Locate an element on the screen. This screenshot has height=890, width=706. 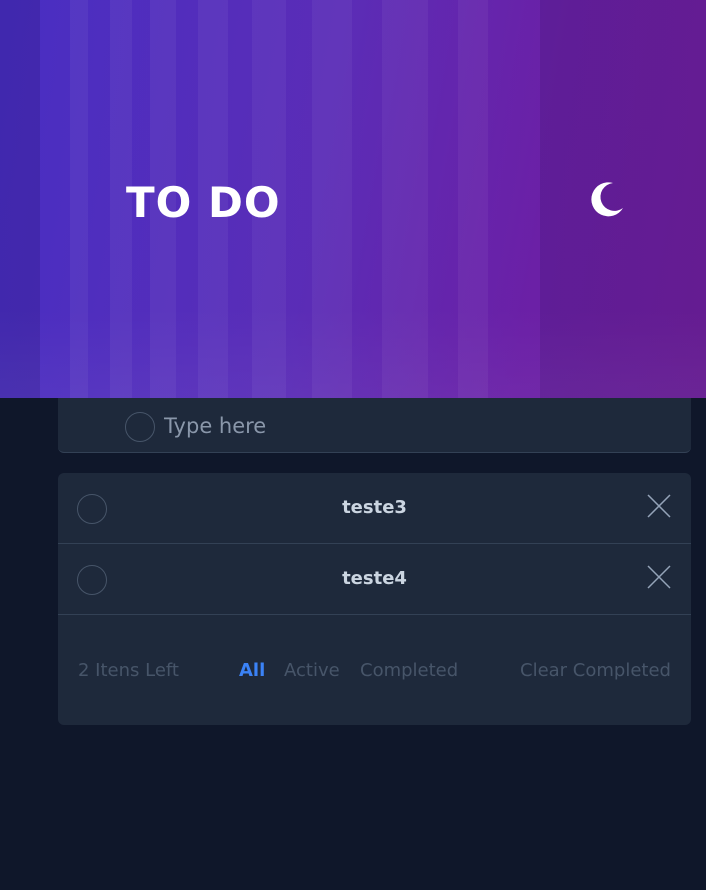
page-title: TO DO is located at coordinates (203, 202).